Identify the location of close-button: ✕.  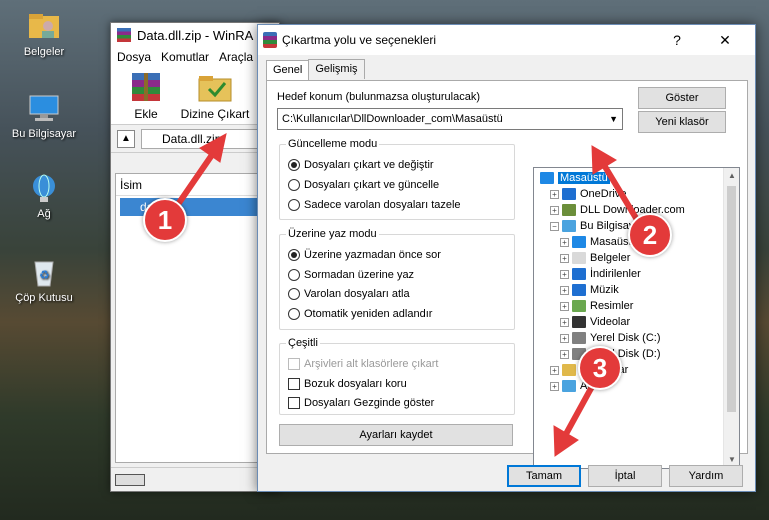
(725, 40).